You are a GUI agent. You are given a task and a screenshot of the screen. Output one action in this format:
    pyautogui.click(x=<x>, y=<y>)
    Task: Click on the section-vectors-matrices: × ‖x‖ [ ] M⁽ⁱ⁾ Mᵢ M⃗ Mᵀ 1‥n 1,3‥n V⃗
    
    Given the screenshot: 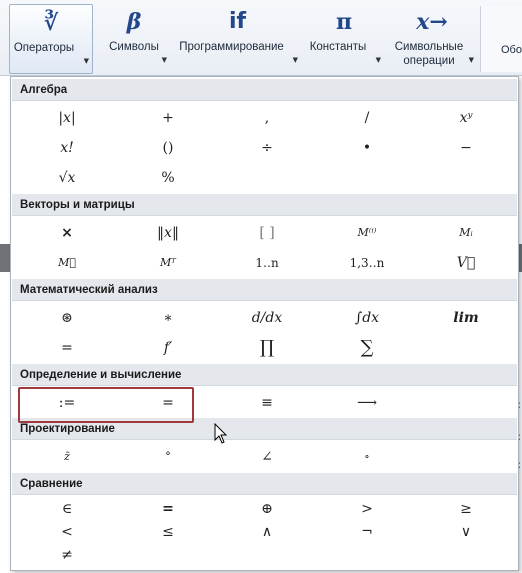 What is the action you would take?
    pyautogui.click(x=264, y=249)
    